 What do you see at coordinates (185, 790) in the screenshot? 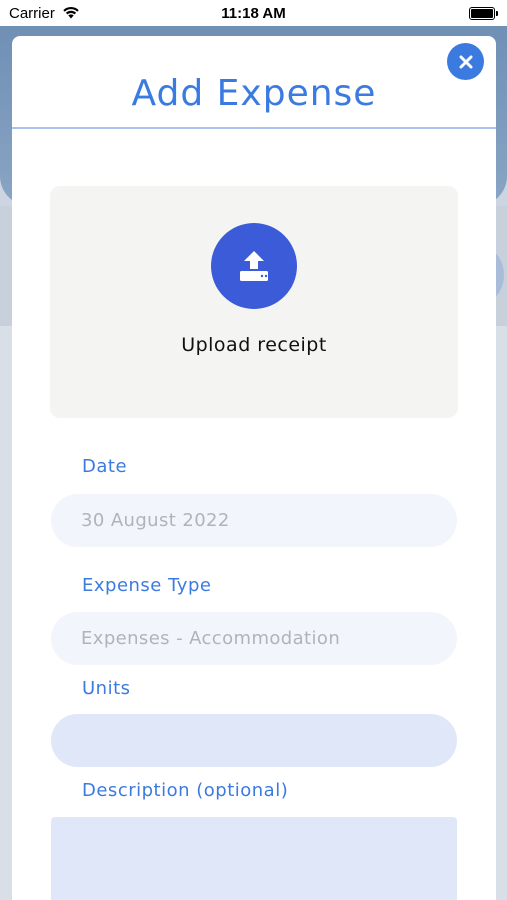
I see `description-label: Description (optional)` at bounding box center [185, 790].